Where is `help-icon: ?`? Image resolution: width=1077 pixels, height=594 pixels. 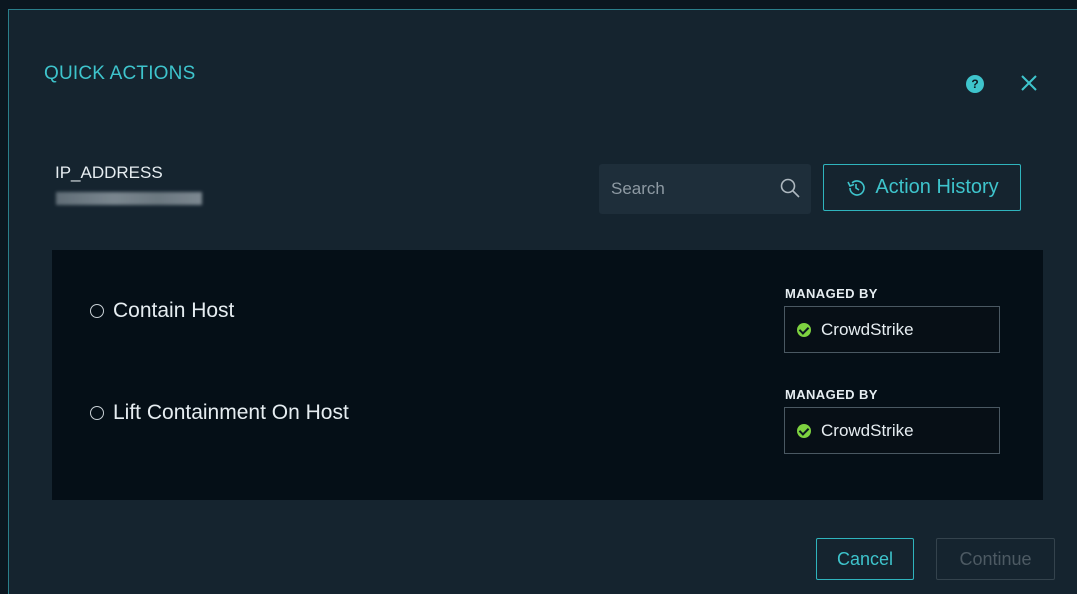
help-icon: ? is located at coordinates (975, 84).